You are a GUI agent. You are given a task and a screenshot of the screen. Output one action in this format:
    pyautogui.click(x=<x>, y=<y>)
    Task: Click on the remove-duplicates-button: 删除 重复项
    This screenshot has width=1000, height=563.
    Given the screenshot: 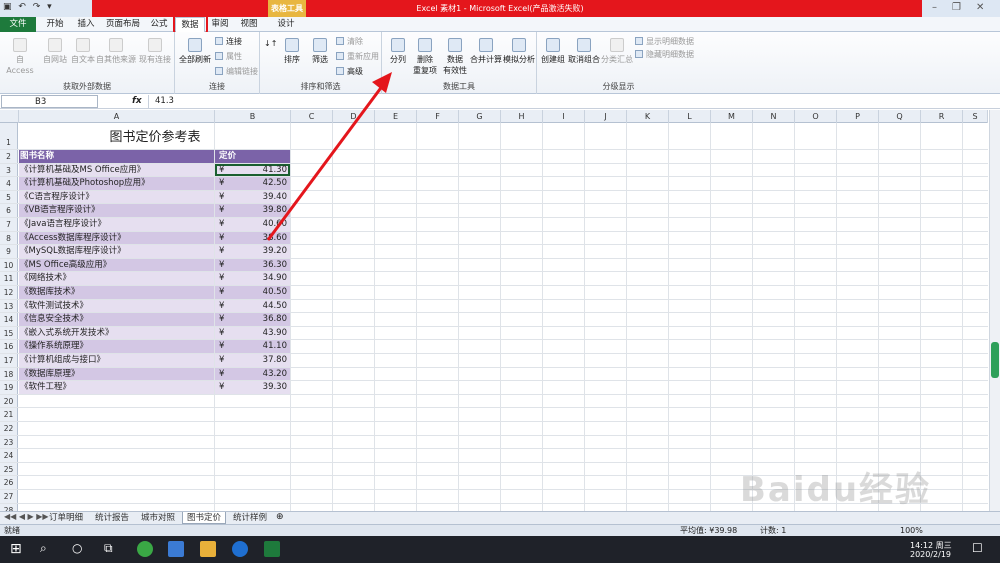 What is the action you would take?
    pyautogui.click(x=425, y=57)
    